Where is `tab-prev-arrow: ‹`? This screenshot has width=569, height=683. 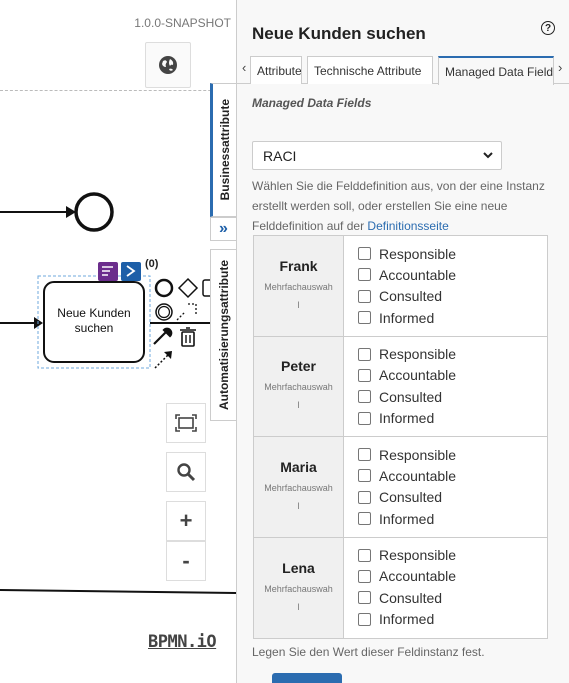
tab-prev-arrow: ‹ is located at coordinates (244, 67).